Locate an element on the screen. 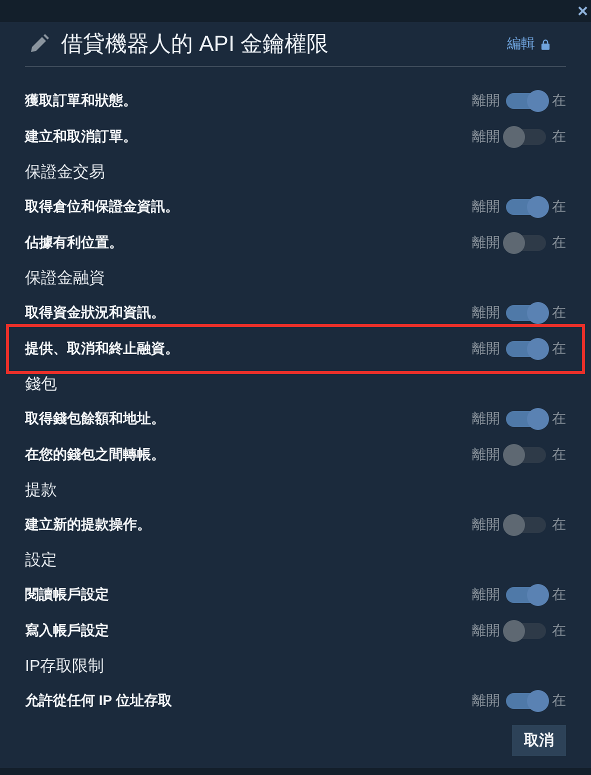  permission-label: 建立和取消訂單。 is located at coordinates (81, 137).